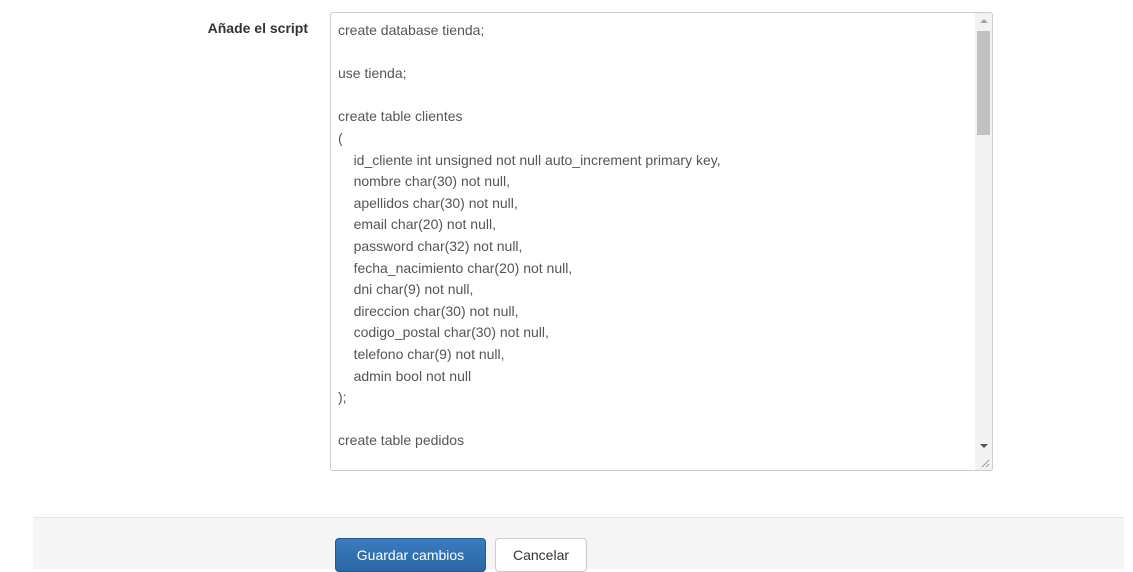 This screenshot has height=572, width=1133. I want to click on script-label: Añade el script, so click(257, 28).